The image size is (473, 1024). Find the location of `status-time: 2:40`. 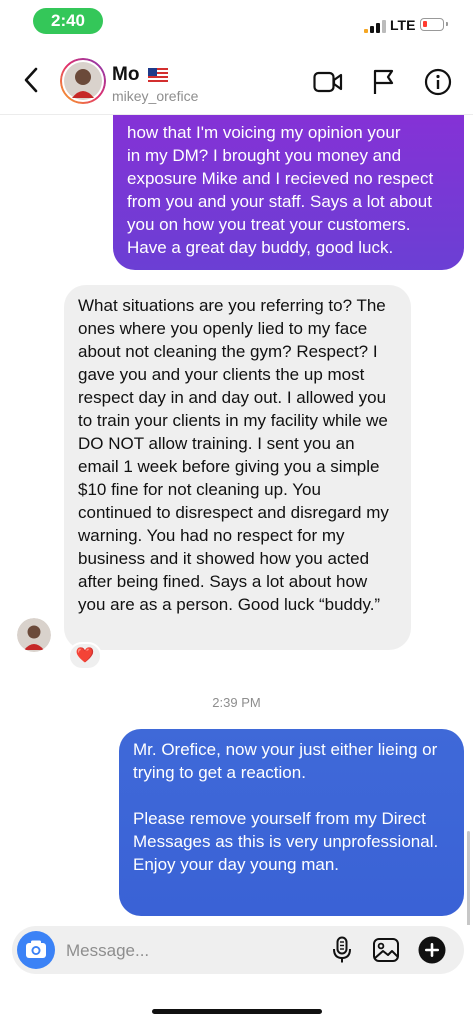

status-time: 2:40 is located at coordinates (68, 21).